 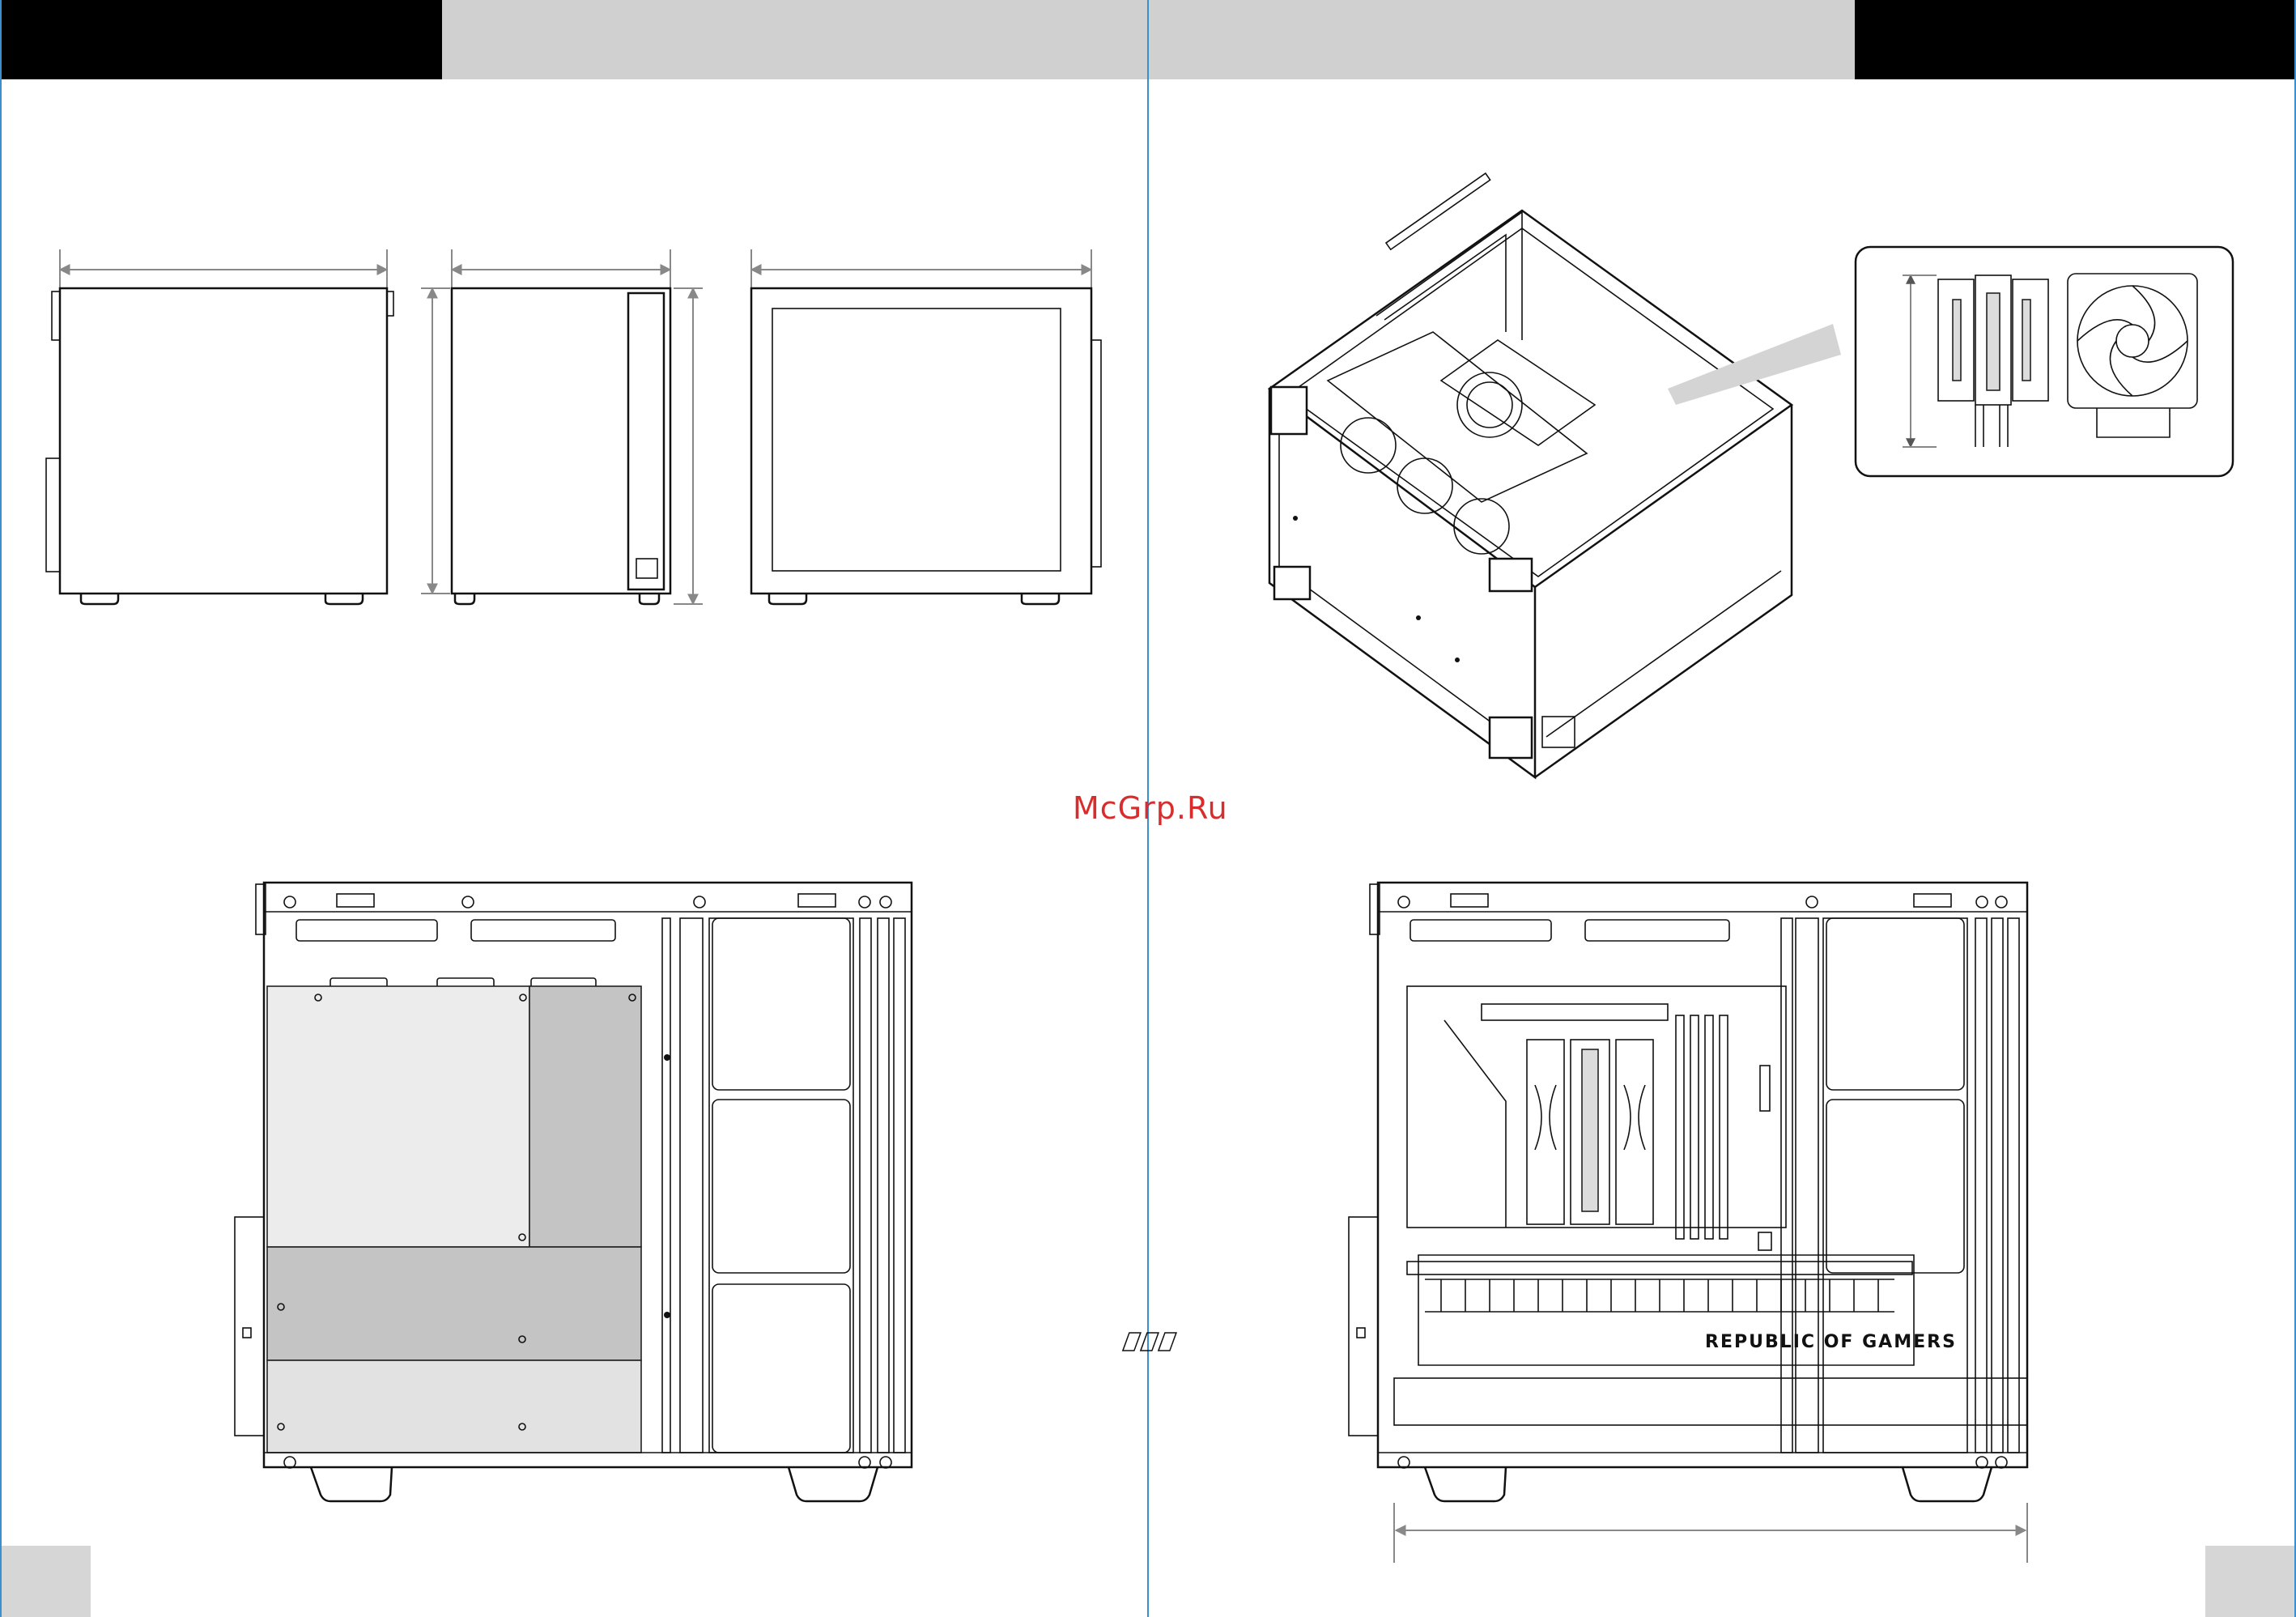 What do you see at coordinates (219, 428) in the screenshot?
I see `case-side-view` at bounding box center [219, 428].